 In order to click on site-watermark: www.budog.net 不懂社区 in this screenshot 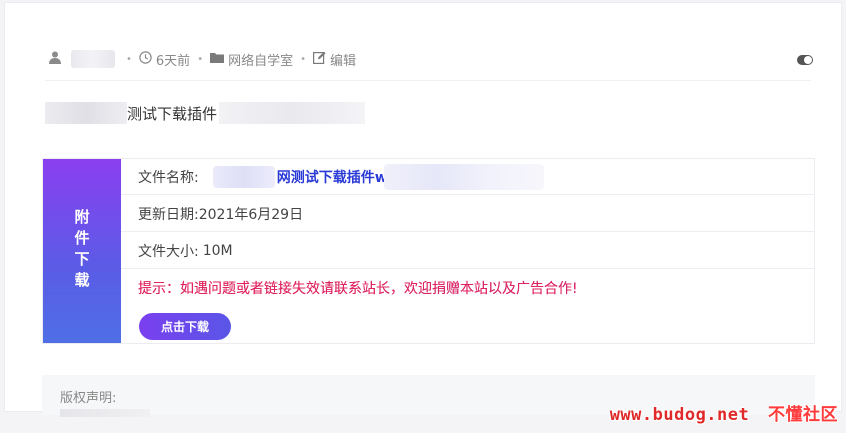, I will do `click(724, 412)`.